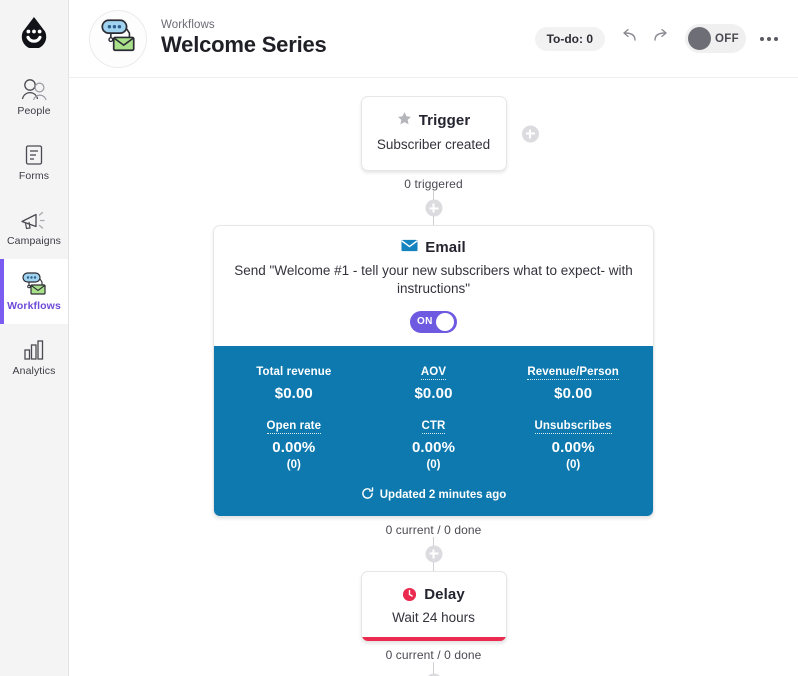 This screenshot has height=676, width=798. I want to click on header-actions: To-do: 0 OFF, so click(657, 38).